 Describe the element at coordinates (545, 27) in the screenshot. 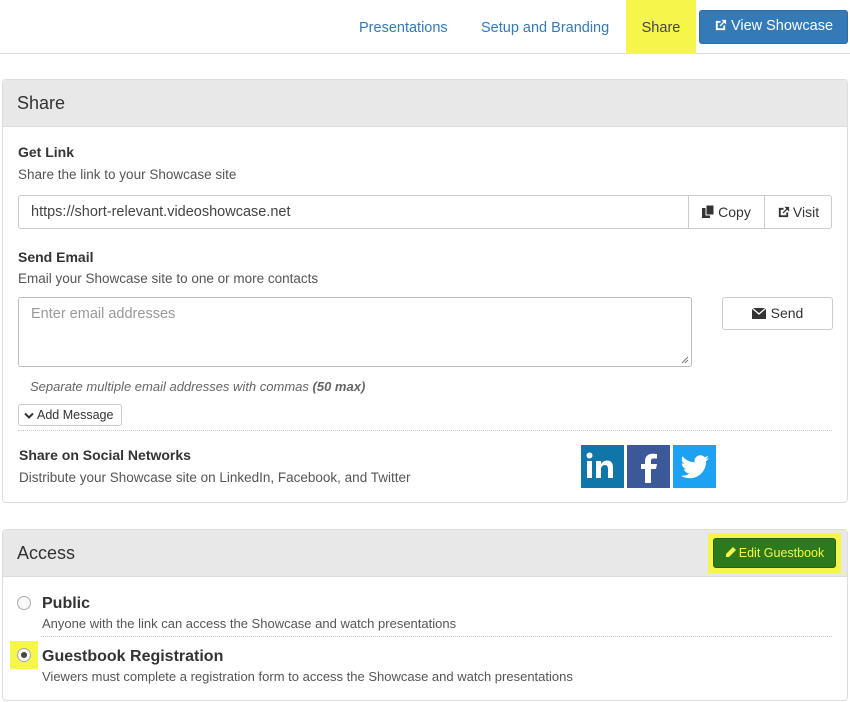

I see `nav-setup-and-branding: Setup and Branding` at that location.